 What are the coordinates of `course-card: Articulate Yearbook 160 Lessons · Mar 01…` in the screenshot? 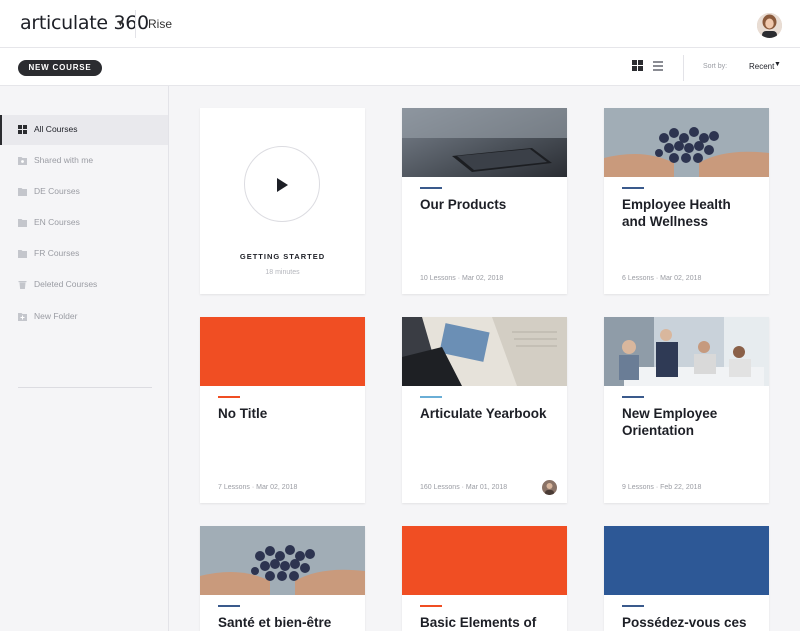 It's located at (484, 410).